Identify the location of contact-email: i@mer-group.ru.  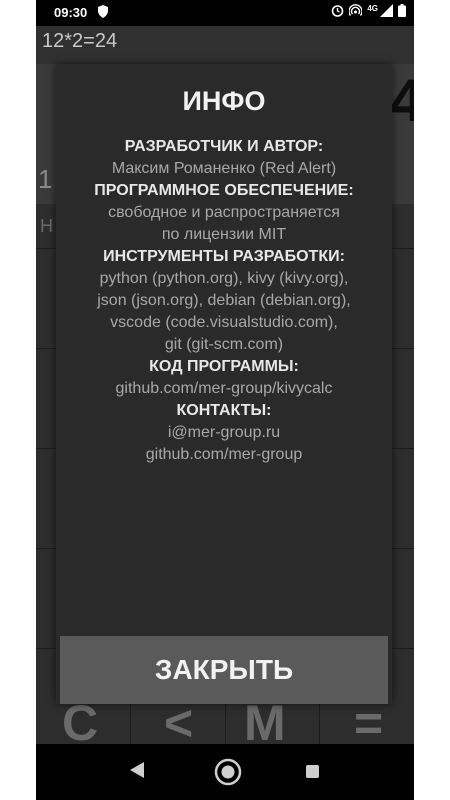
(224, 432).